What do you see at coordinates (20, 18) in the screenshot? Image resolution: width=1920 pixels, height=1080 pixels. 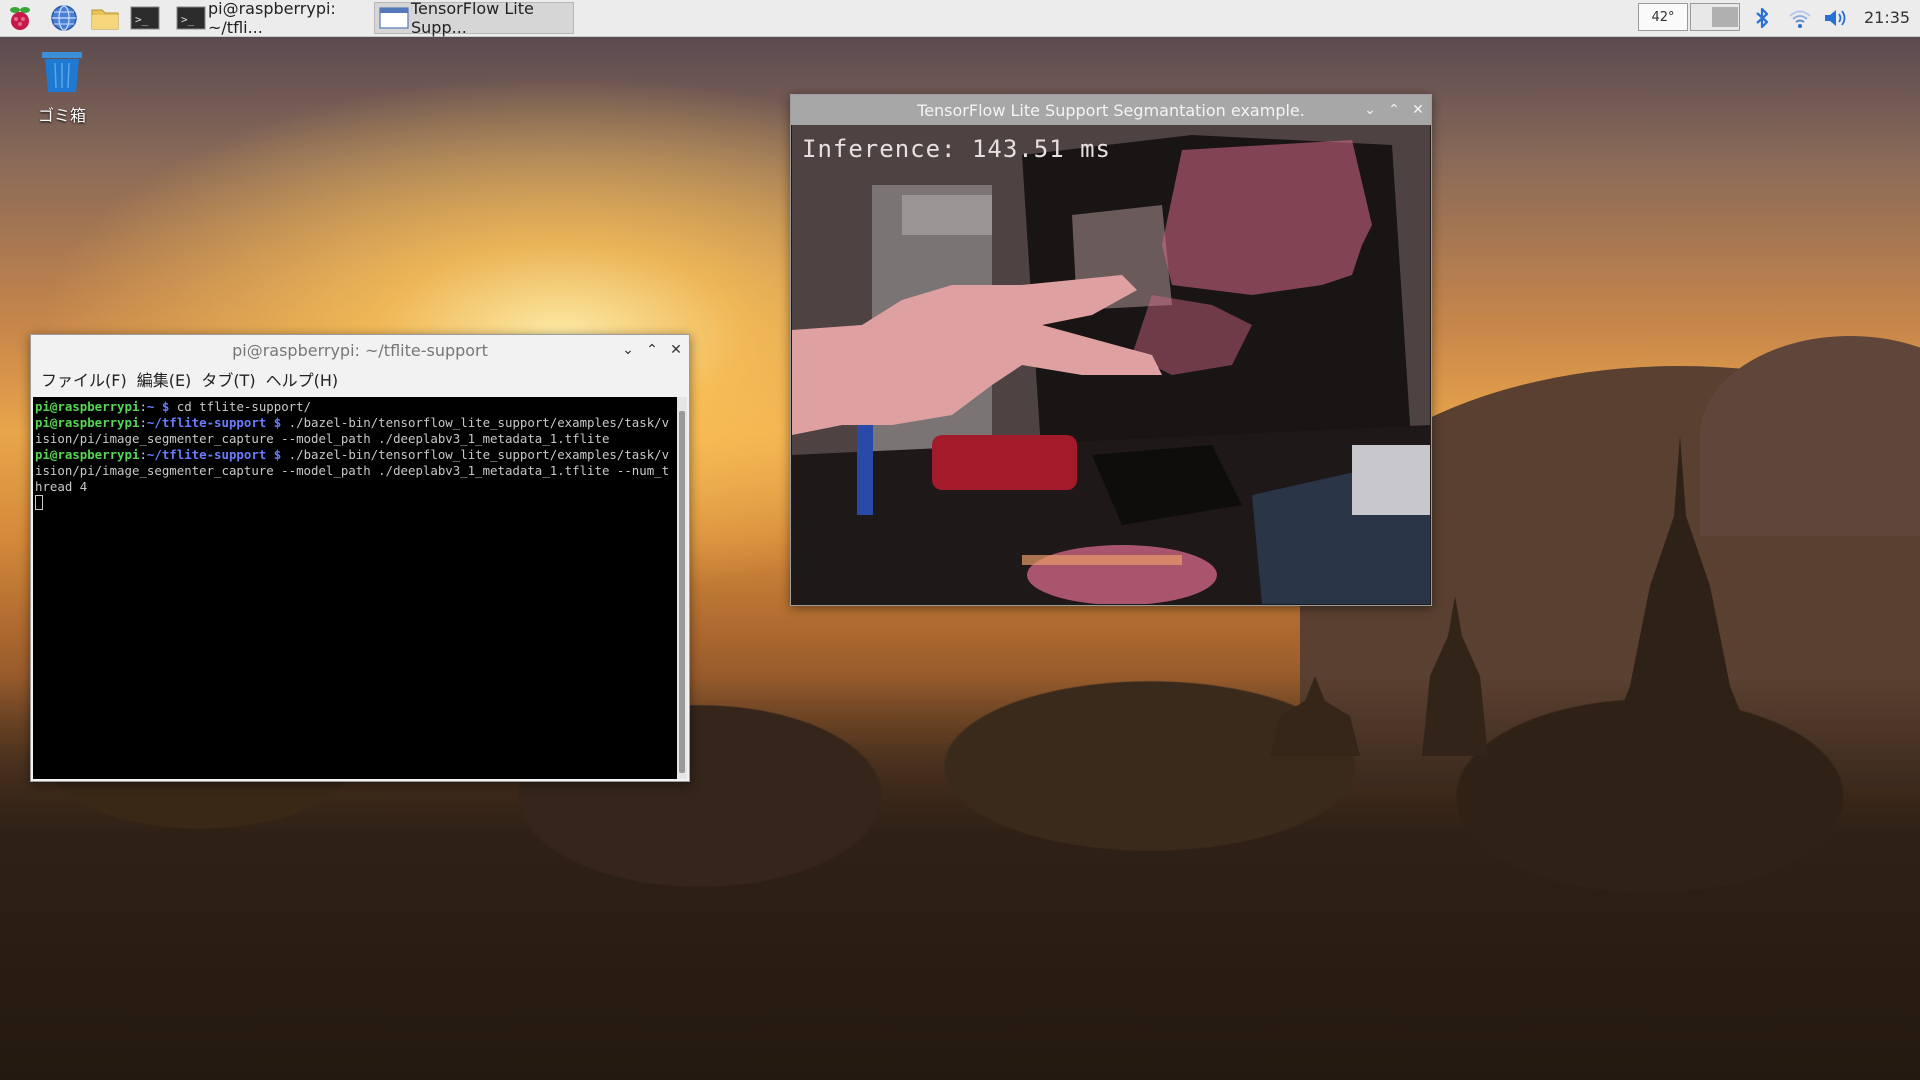 I see `raspberry-menu-icon` at bounding box center [20, 18].